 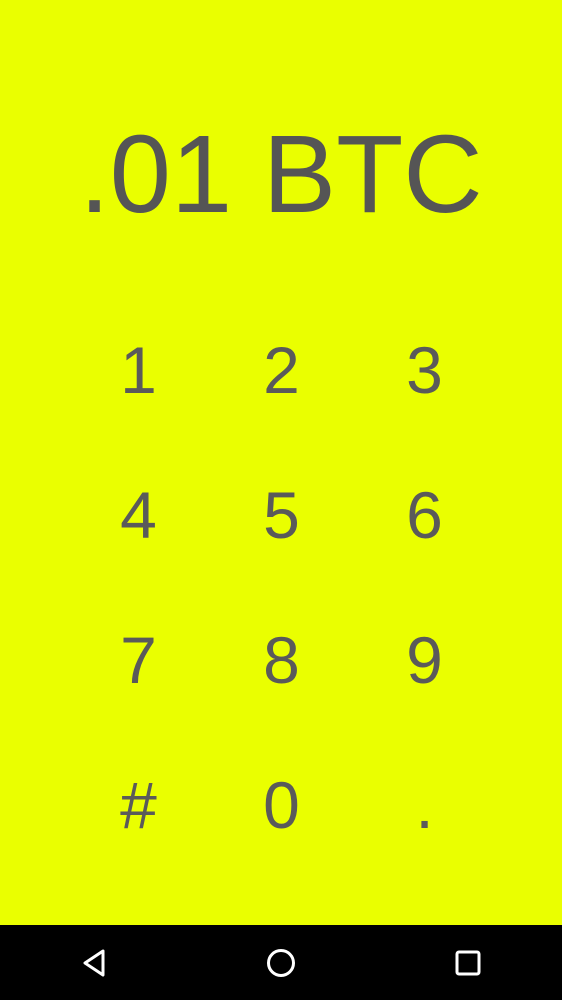 I want to click on key-3: 3, so click(x=424, y=369).